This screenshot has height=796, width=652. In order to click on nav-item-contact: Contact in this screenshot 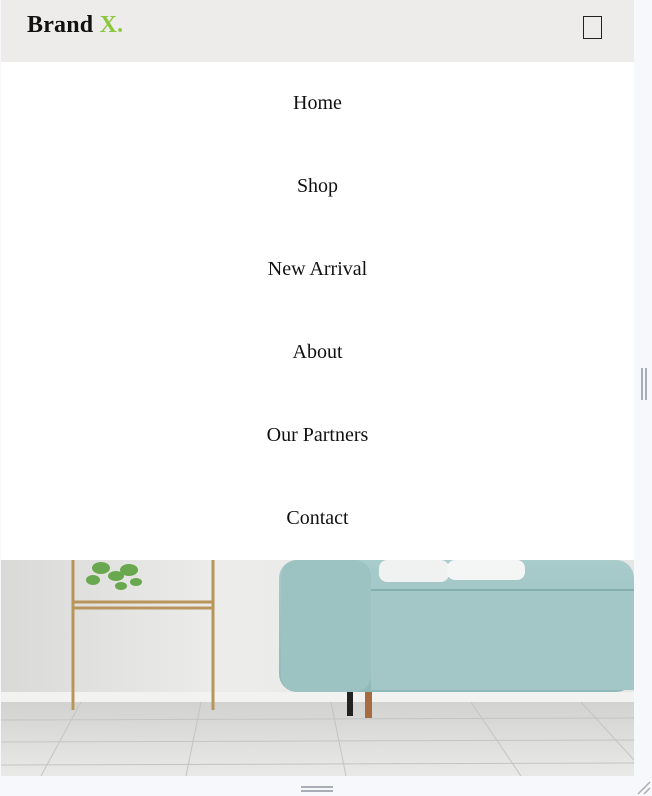, I will do `click(317, 518)`.